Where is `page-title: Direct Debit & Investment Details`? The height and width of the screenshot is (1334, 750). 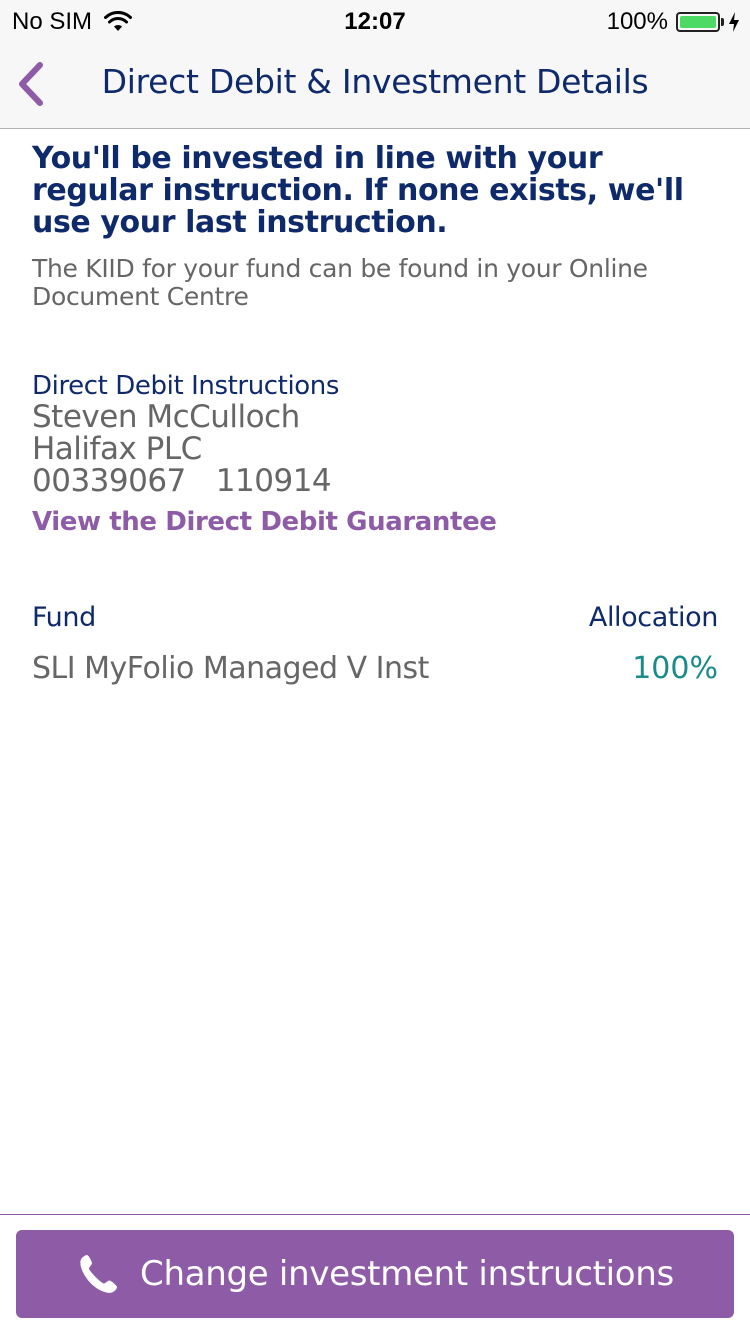 page-title: Direct Debit & Investment Details is located at coordinates (375, 81).